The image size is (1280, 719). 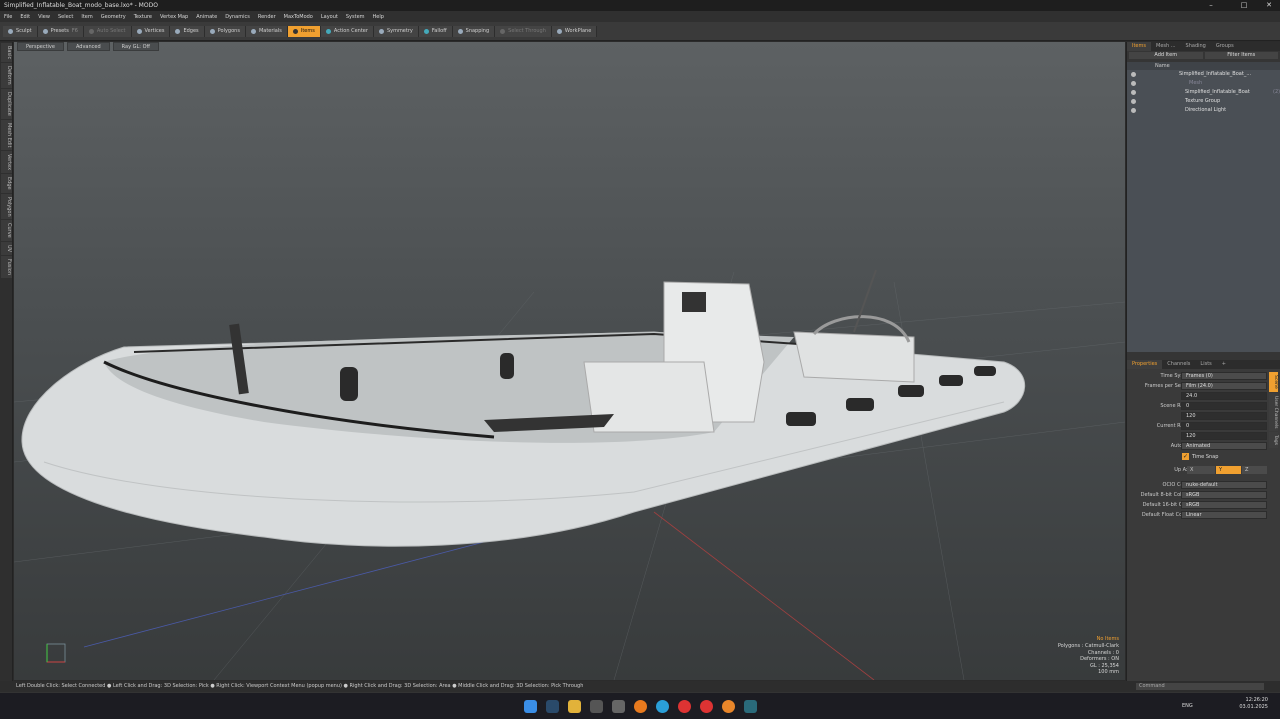 I want to click on properties-tab: Channels, so click(x=1178, y=364).